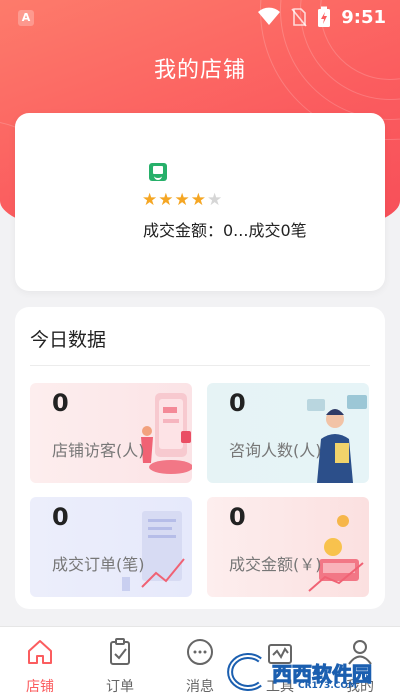  What do you see at coordinates (120, 651) in the screenshot?
I see `clipboard-check-icon` at bounding box center [120, 651].